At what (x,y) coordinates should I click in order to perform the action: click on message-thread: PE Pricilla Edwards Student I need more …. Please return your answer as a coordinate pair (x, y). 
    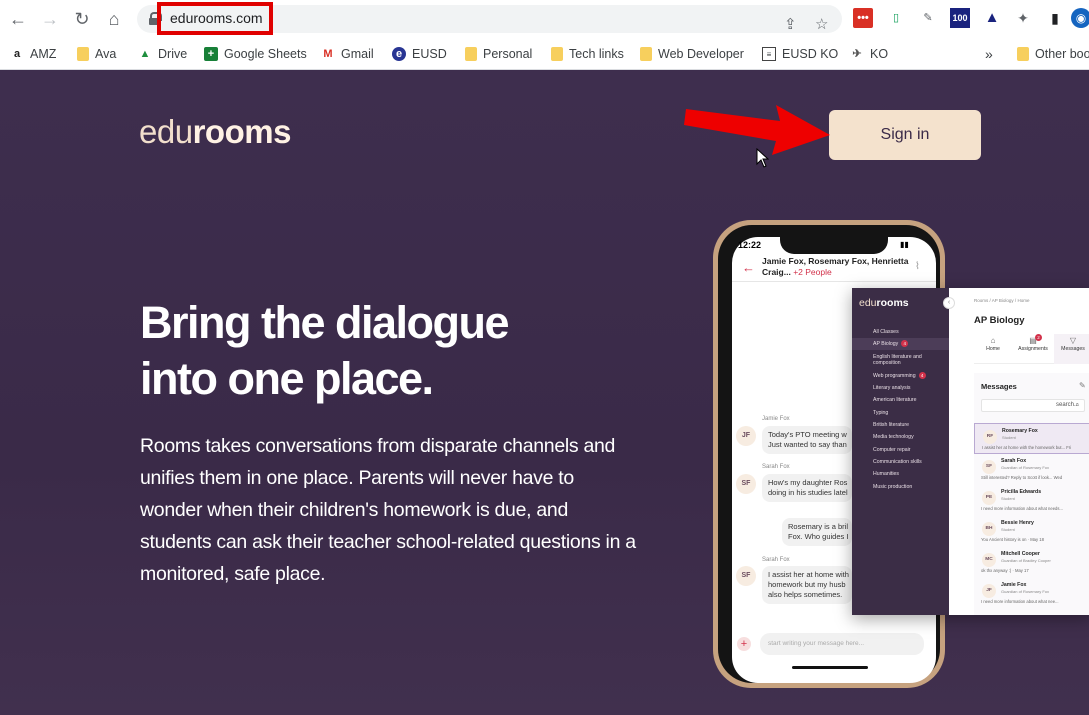
    Looking at the image, I should click on (1031, 500).